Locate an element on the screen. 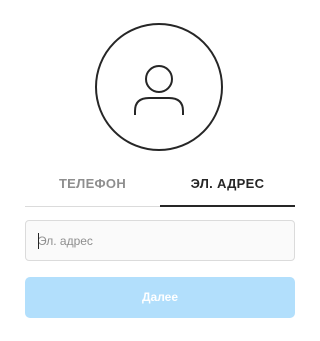 This screenshot has height=341, width=320. email-field is located at coordinates (160, 240).